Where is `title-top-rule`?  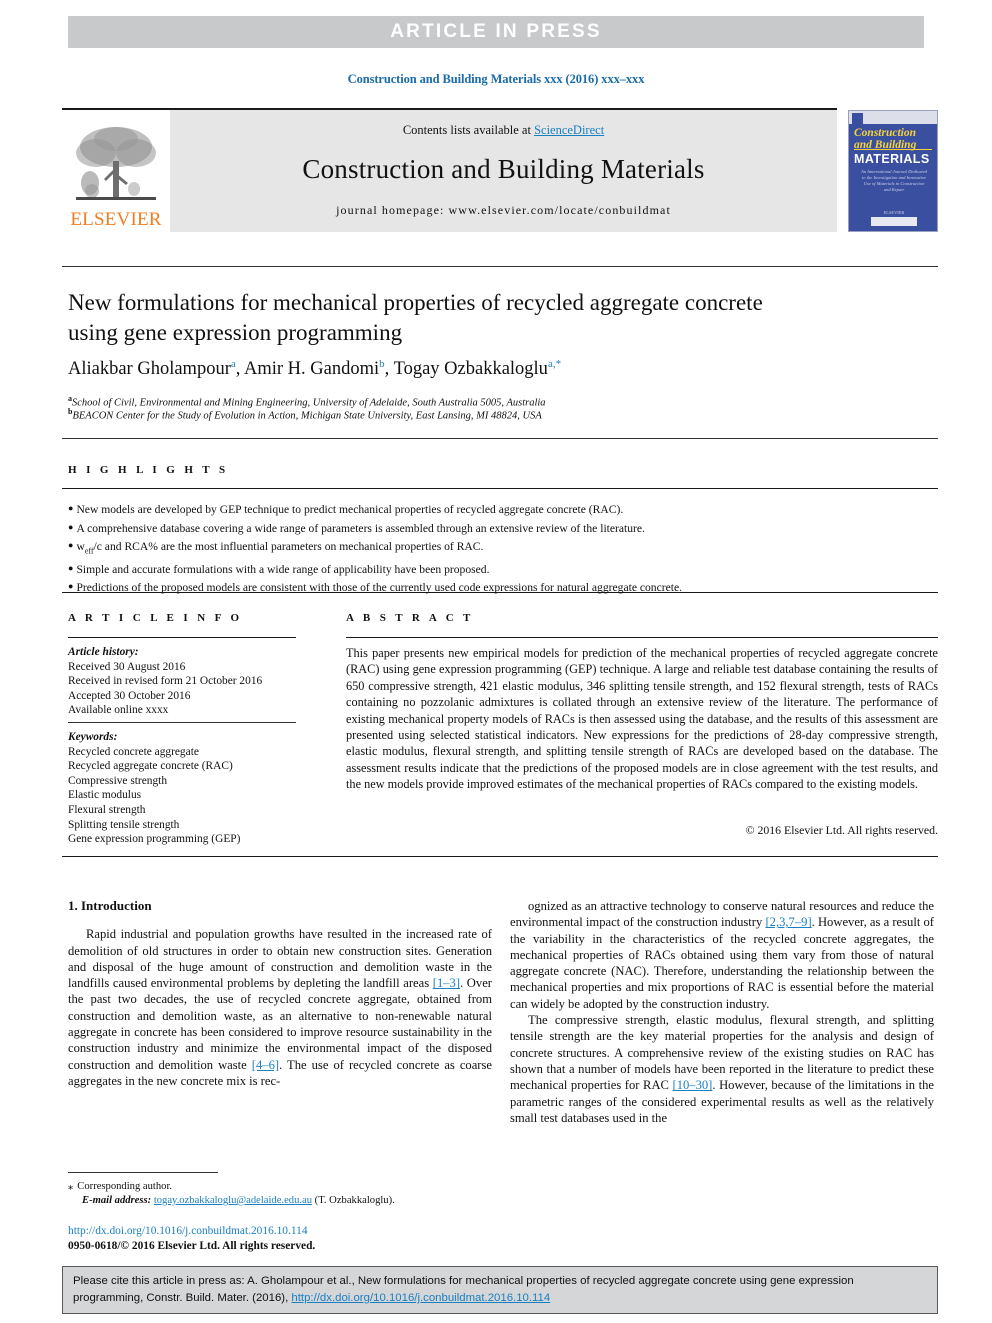 title-top-rule is located at coordinates (500, 266).